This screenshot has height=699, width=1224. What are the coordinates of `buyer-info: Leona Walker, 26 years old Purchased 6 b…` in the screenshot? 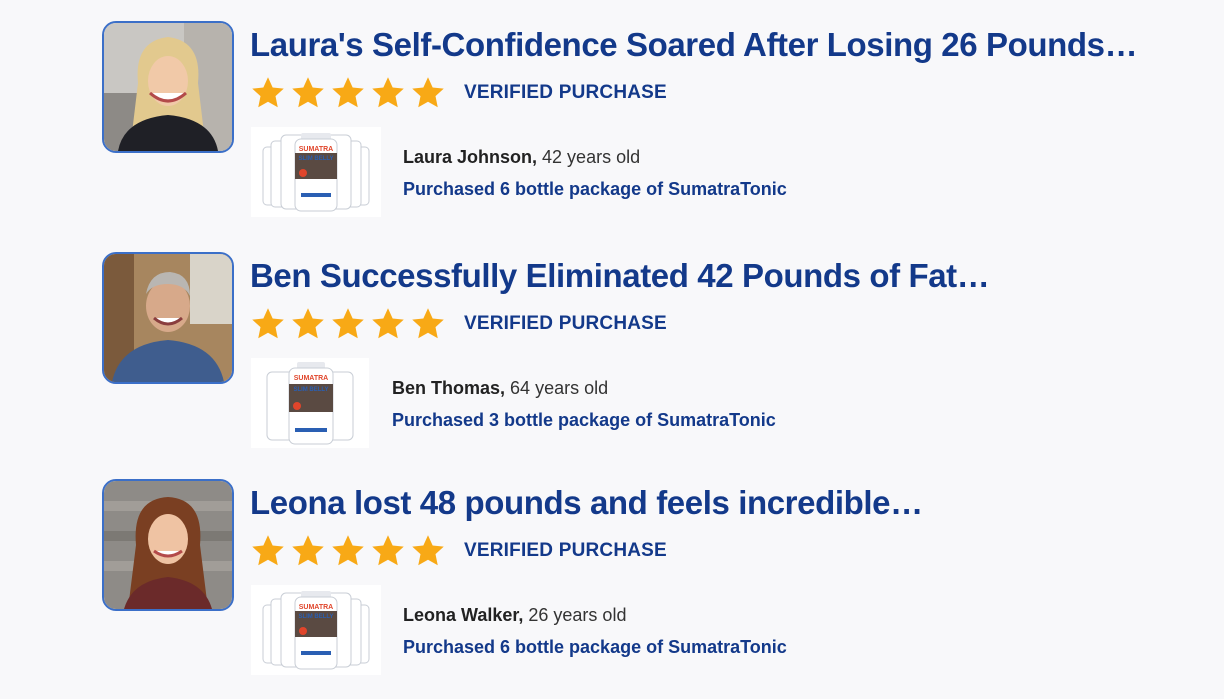 It's located at (595, 631).